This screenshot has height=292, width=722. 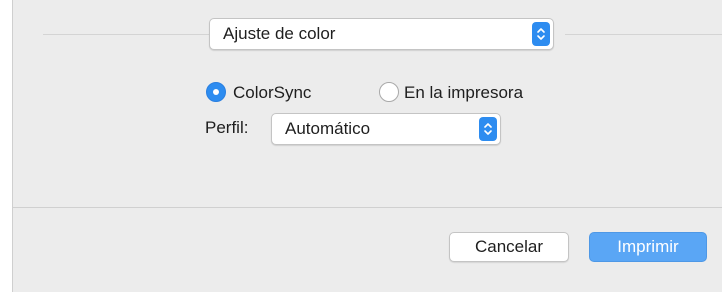 What do you see at coordinates (648, 247) in the screenshot?
I see `print-button: Imprimir` at bounding box center [648, 247].